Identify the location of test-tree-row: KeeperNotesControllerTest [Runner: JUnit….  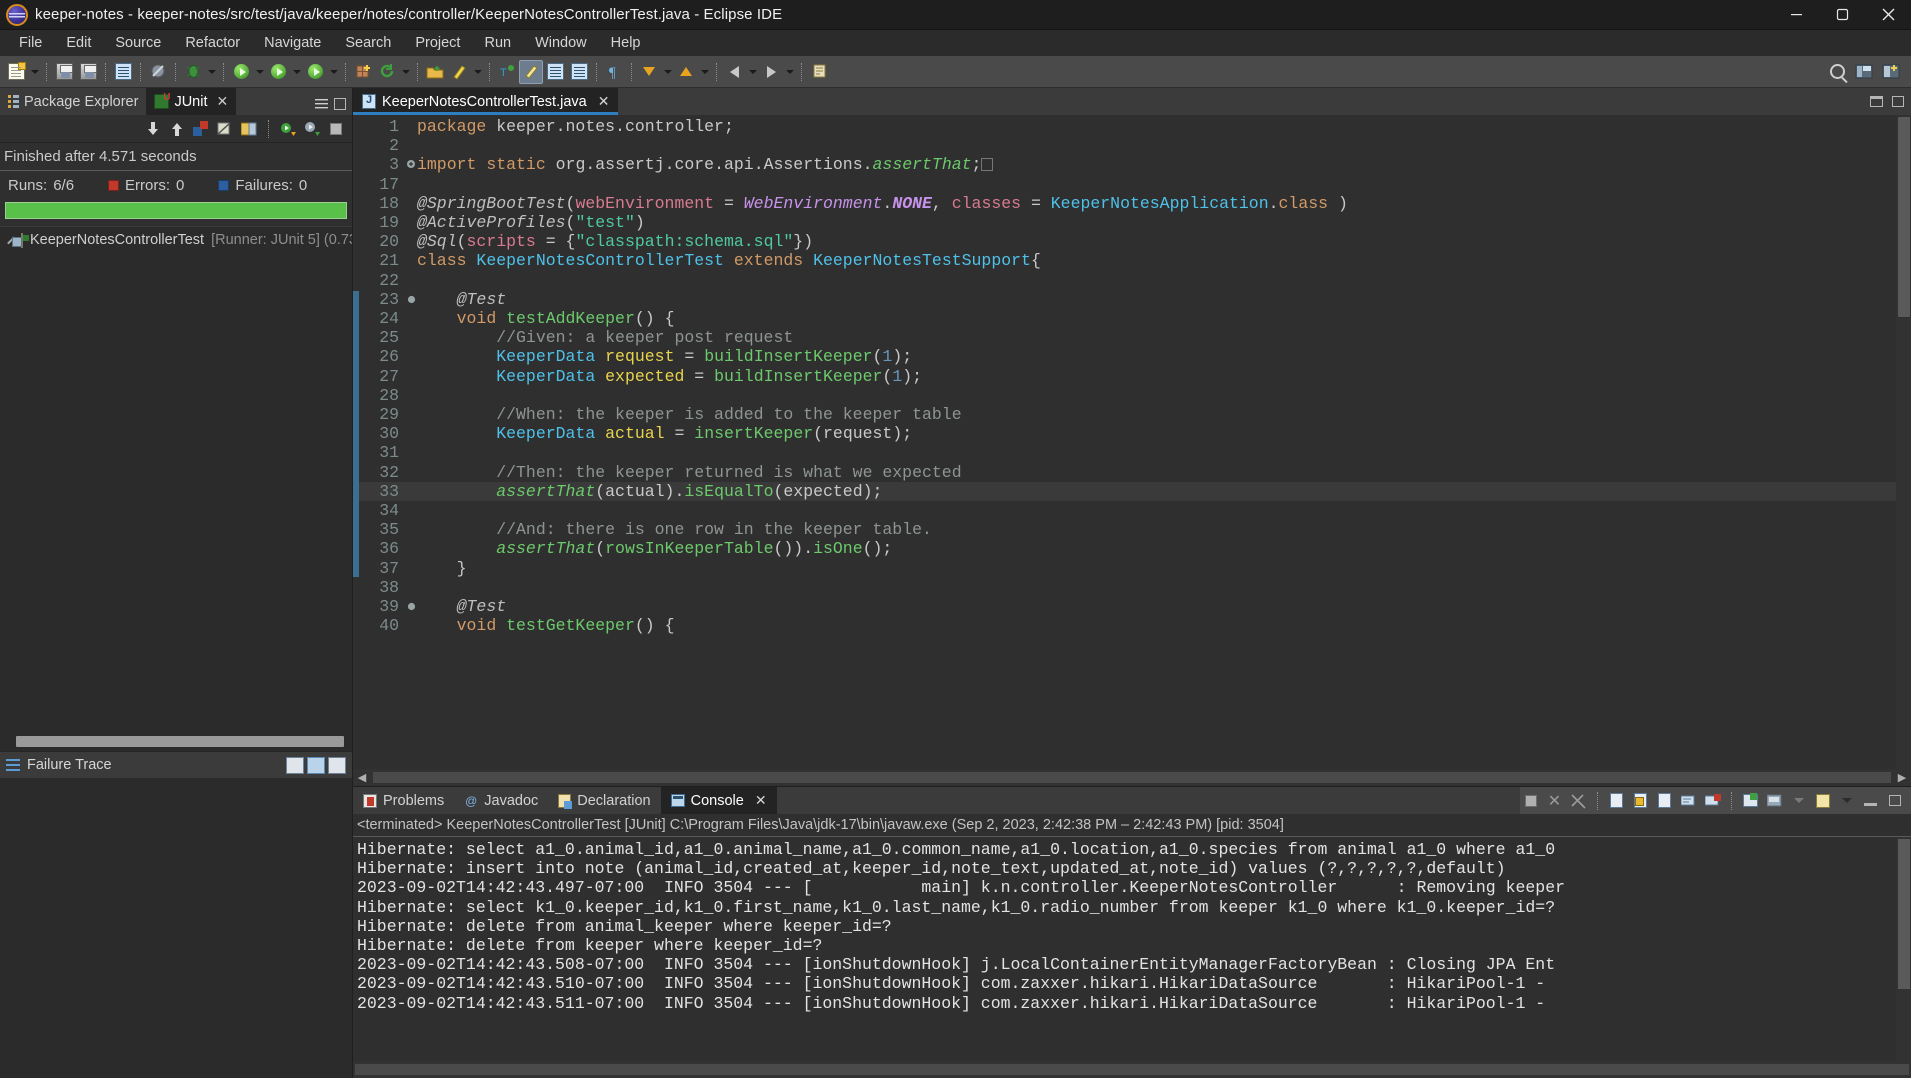
(176, 240).